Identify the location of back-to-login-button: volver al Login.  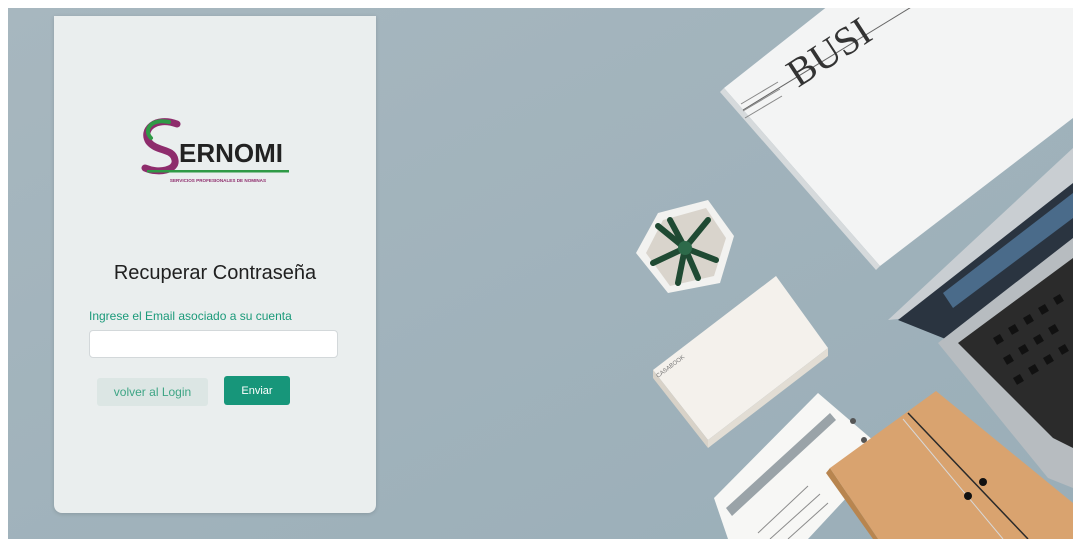
(152, 392).